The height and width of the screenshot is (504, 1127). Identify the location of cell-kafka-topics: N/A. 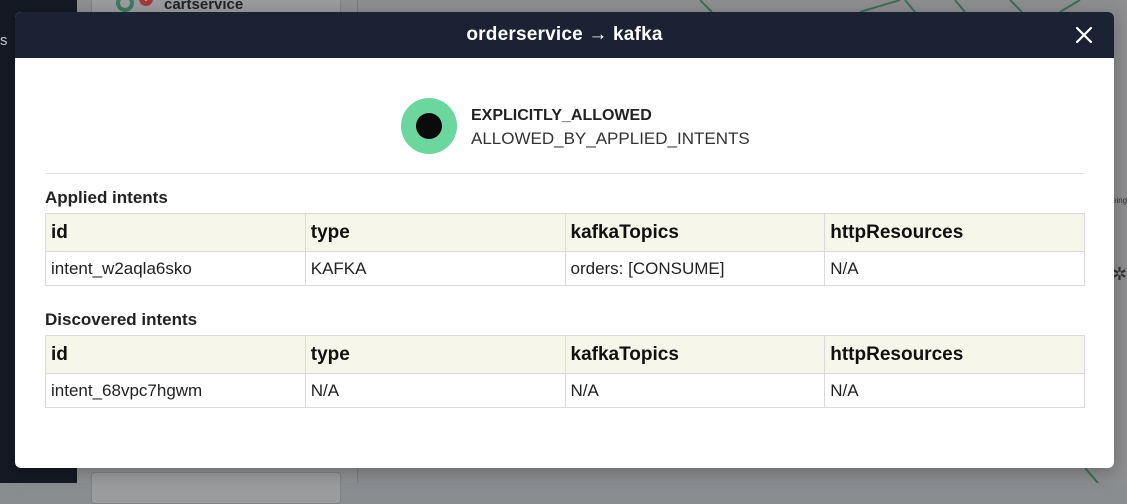
(695, 390).